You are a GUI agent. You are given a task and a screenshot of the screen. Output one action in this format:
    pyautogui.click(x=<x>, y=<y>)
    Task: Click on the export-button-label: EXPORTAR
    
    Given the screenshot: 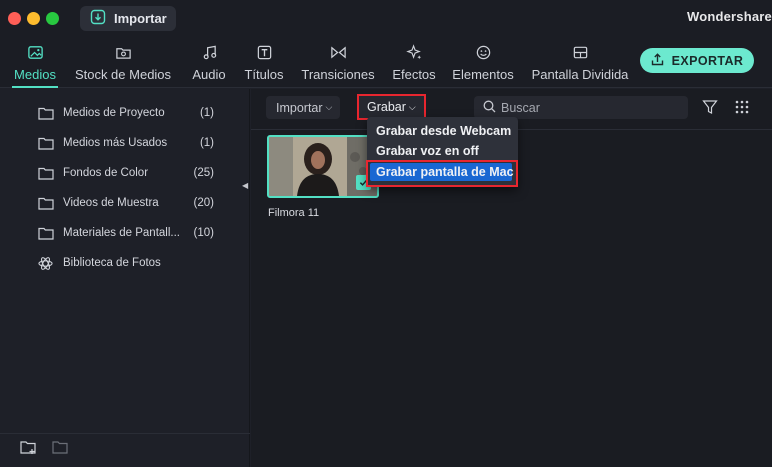 What is the action you would take?
    pyautogui.click(x=707, y=60)
    